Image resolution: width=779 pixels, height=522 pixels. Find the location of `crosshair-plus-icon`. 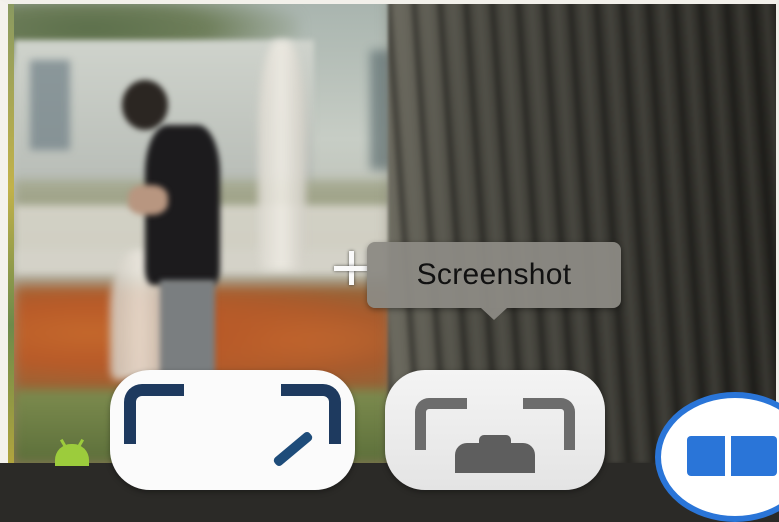

crosshair-plus-icon is located at coordinates (351, 268).